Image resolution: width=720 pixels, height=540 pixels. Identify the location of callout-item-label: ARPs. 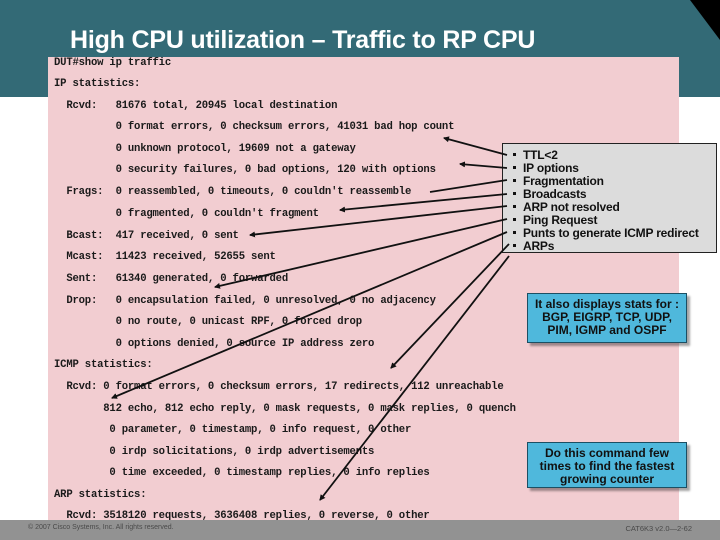
(539, 246).